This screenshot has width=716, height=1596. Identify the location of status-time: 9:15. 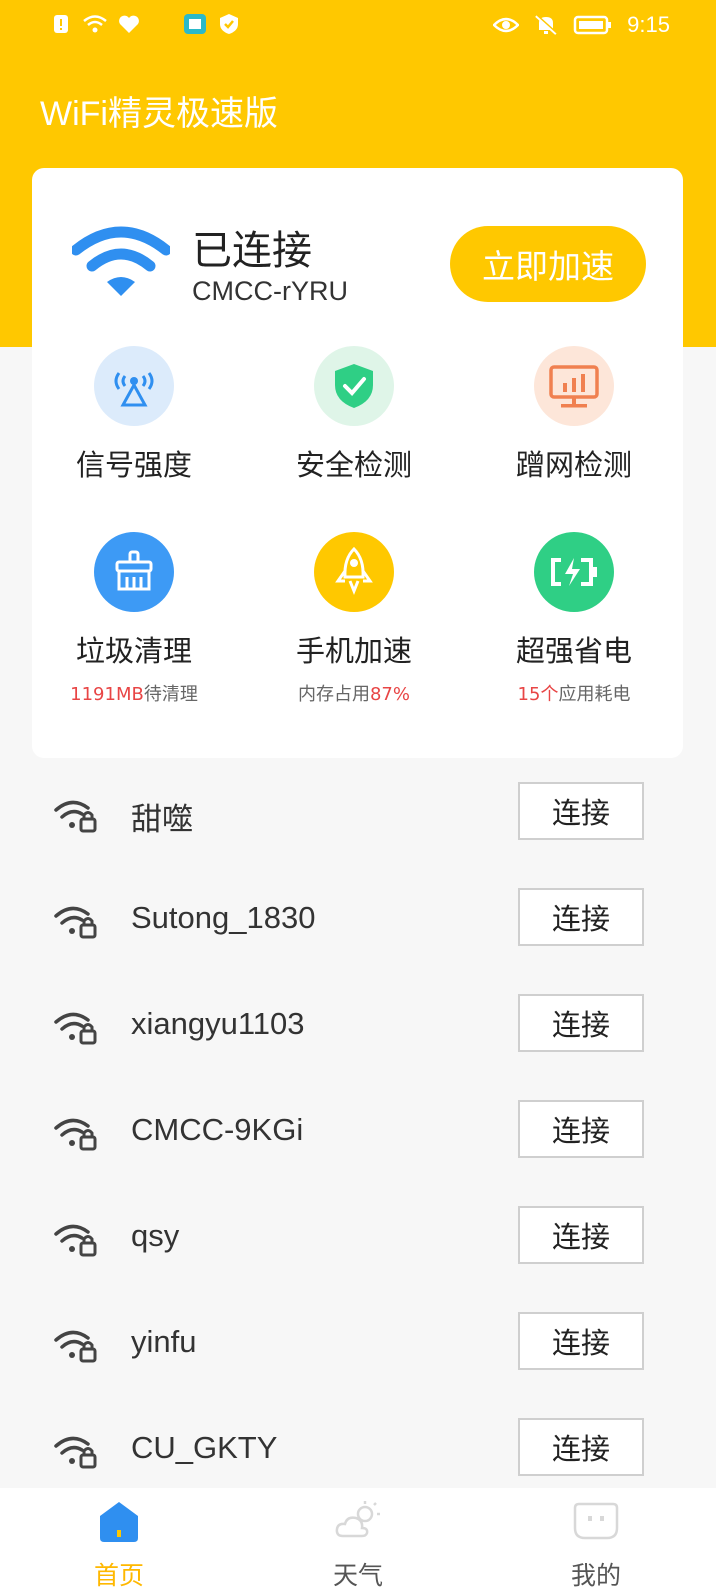
(648, 24).